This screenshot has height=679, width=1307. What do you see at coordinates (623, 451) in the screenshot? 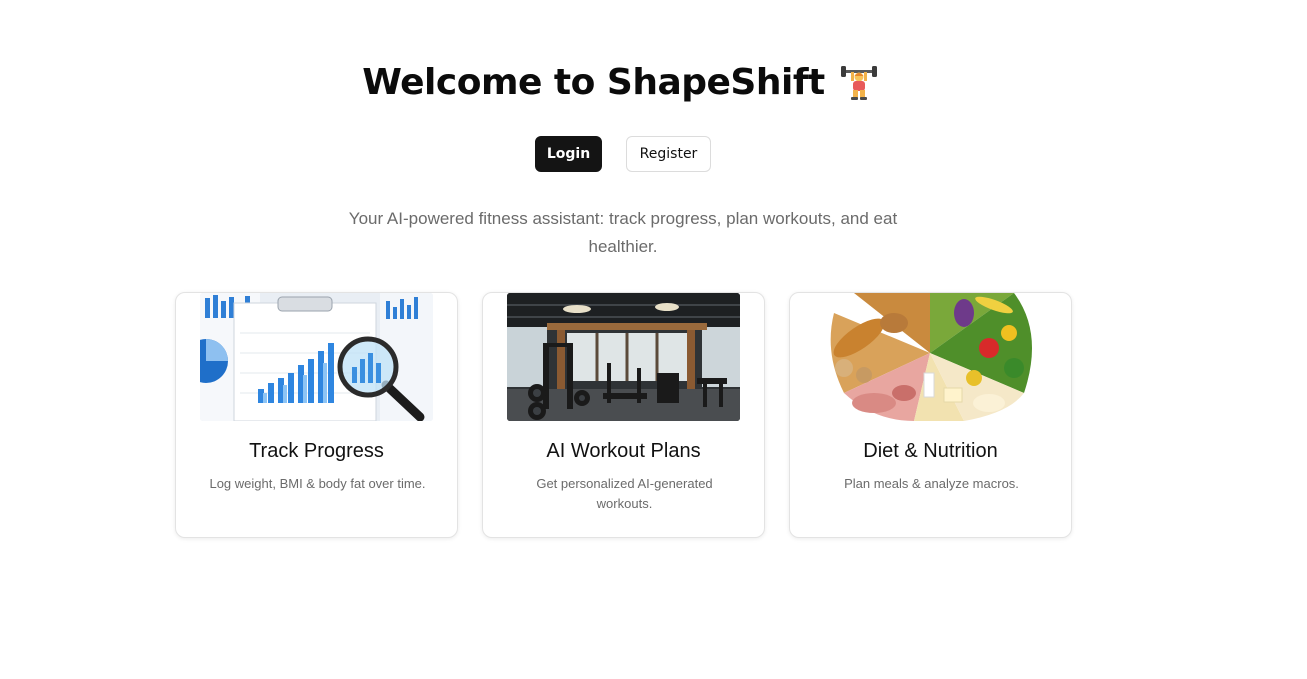
I see `card-title: AI Workout Plans` at bounding box center [623, 451].